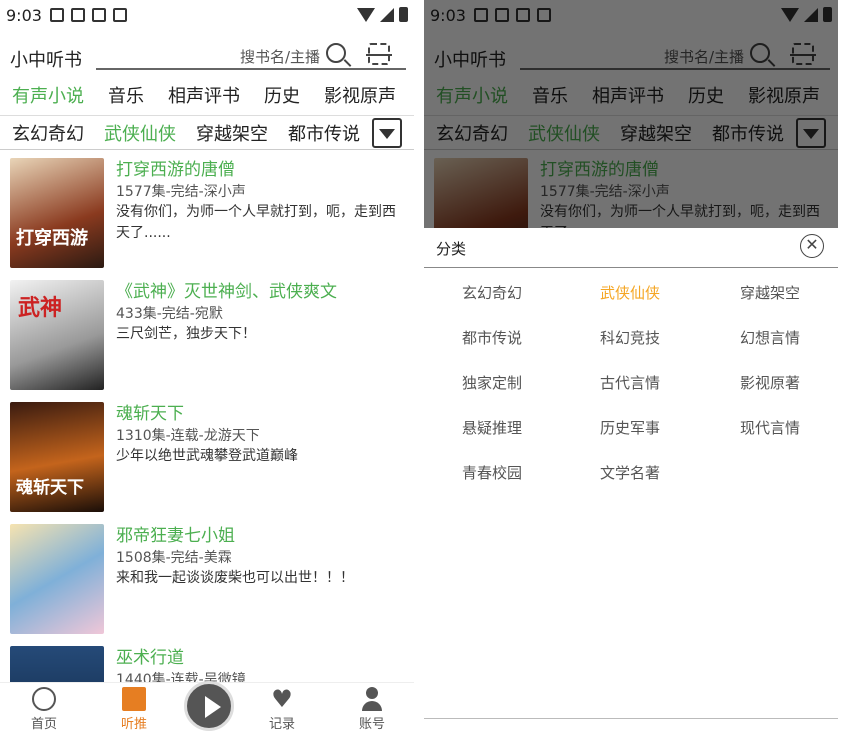  Describe the element at coordinates (630, 427) in the screenshot. I see `category-item: 历史军事` at that location.